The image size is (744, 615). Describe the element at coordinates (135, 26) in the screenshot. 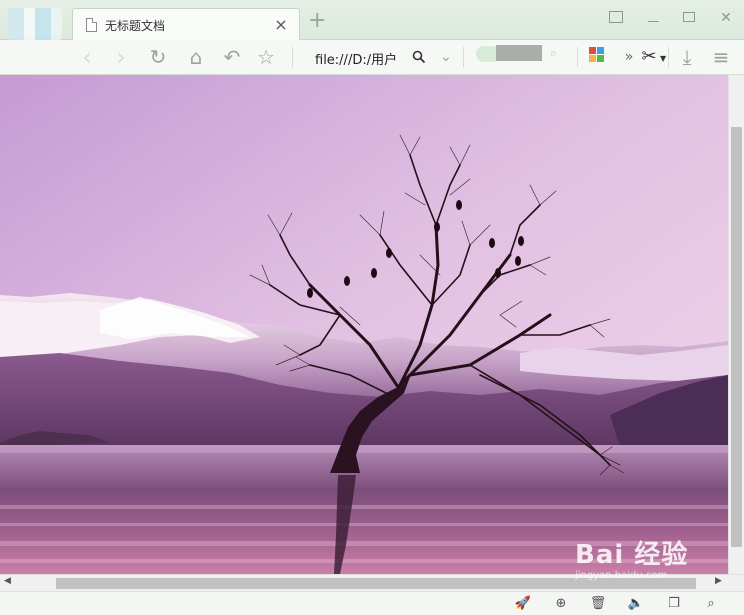

I see `tab-title: 无标题文档` at that location.